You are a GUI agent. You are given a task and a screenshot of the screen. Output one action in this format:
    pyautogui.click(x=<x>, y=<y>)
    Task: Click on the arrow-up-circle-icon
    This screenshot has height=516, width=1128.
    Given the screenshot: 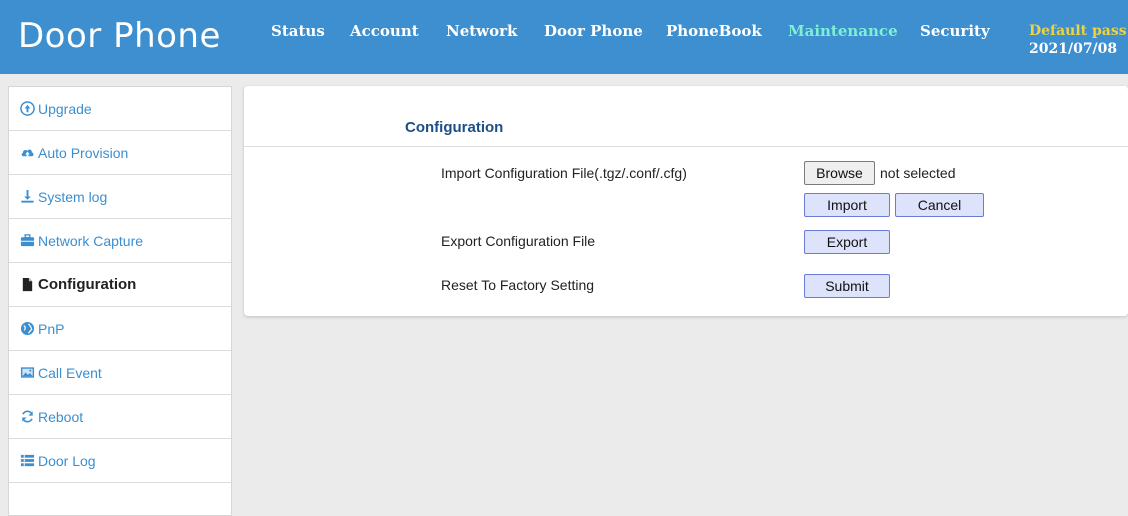 What is the action you would take?
    pyautogui.click(x=27, y=109)
    